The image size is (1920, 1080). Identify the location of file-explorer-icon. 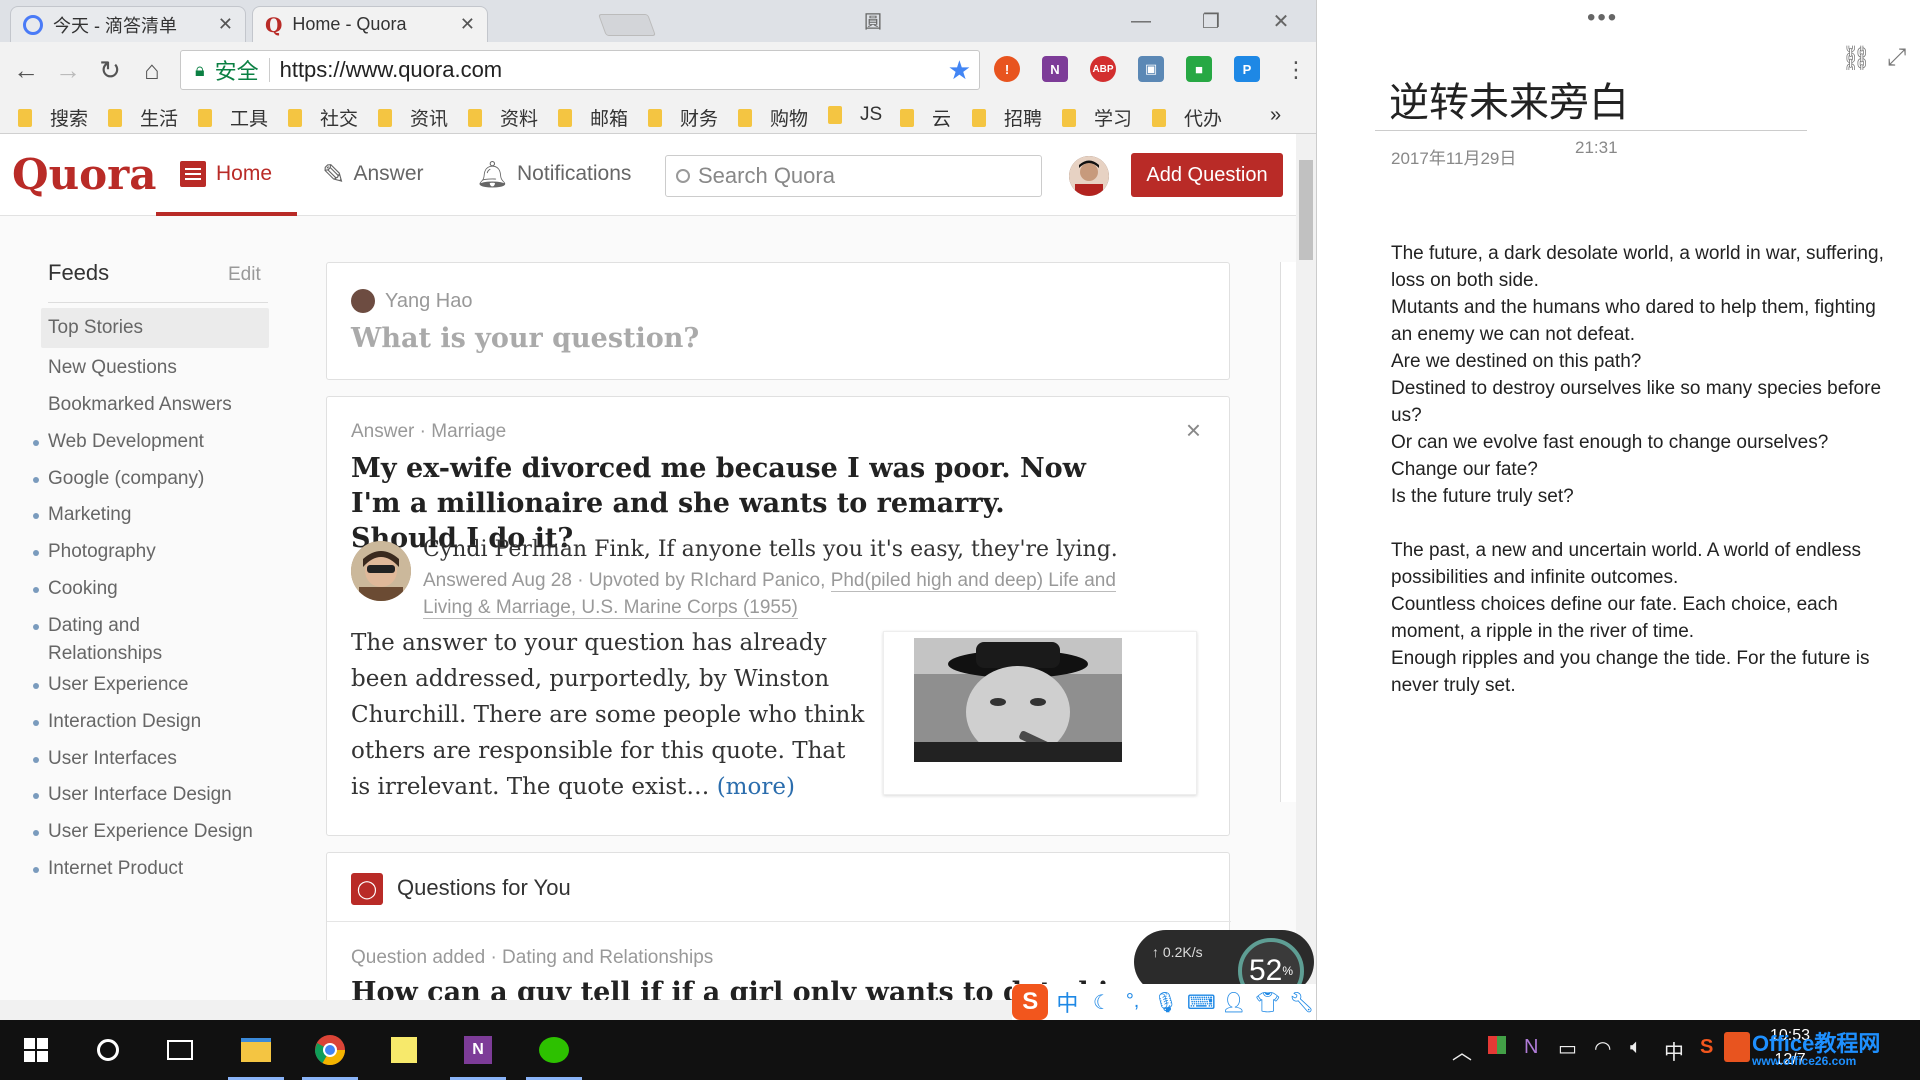
(256, 1050).